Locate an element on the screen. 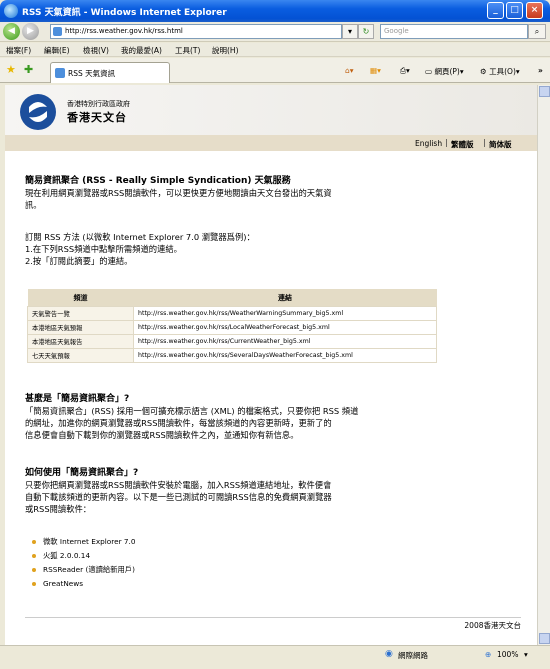 The width and height of the screenshot is (550, 669). address-text: http://rss.weather.gov.hk/rss.html is located at coordinates (124, 31).